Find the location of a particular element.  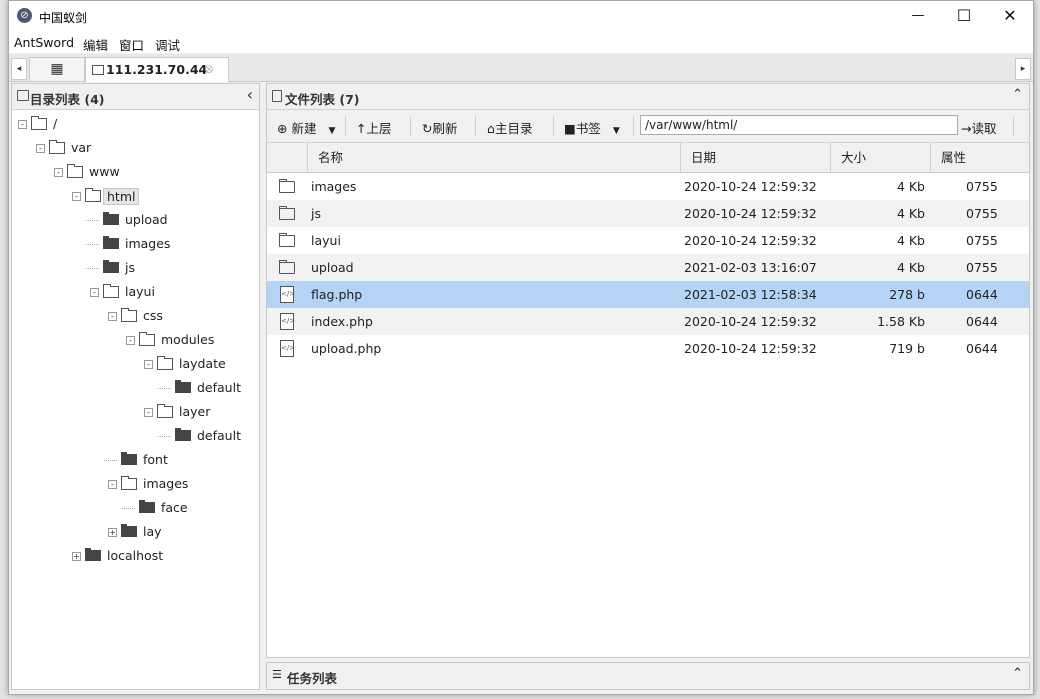

antsword-logo-icon: ⊘ is located at coordinates (24, 15).